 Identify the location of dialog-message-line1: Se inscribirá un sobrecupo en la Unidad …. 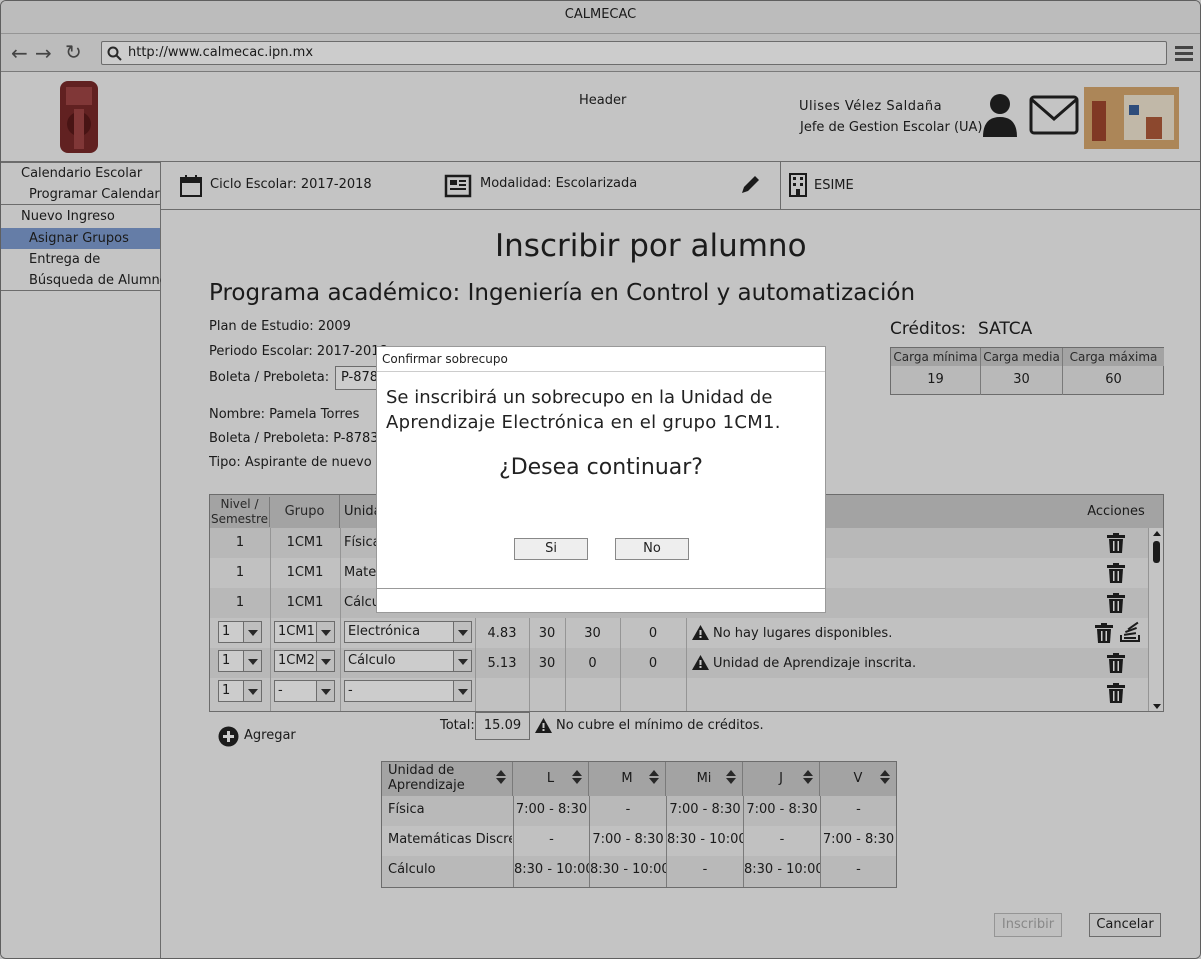
(579, 397).